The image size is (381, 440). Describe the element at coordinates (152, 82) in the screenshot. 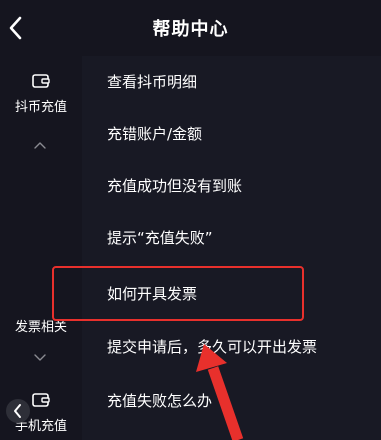

I see `list-item-label: 查看抖币明细` at that location.